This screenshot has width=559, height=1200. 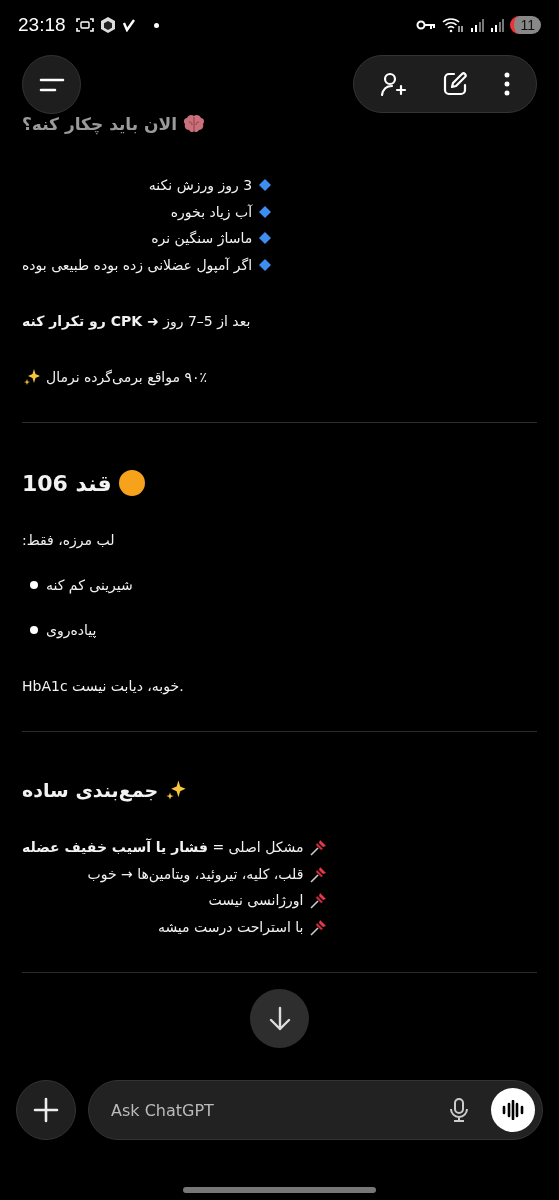 I want to click on list-item: پیاده‌روی, so click(x=71, y=631).